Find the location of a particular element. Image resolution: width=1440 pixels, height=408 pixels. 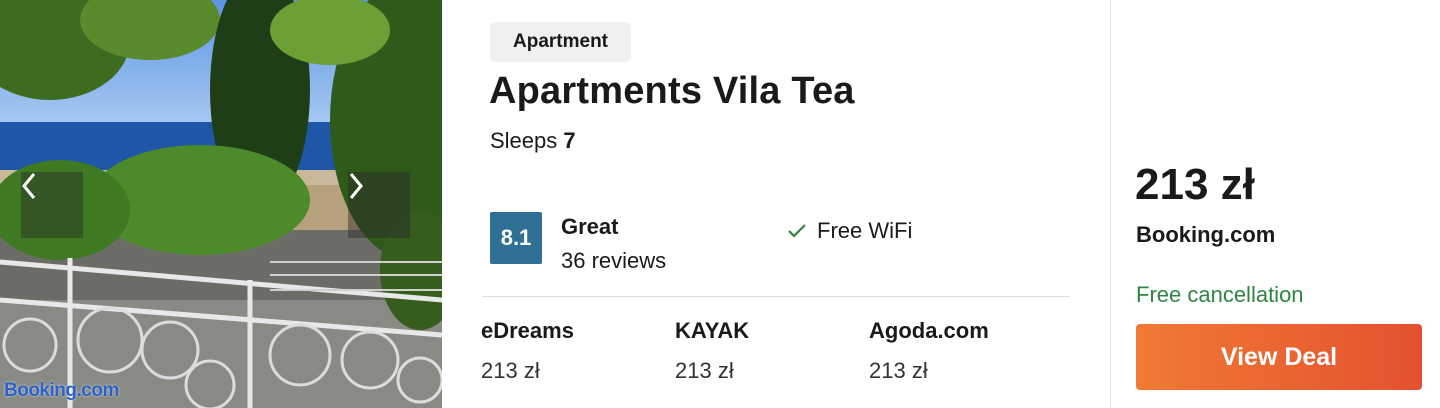

provider-name: Agoda.com is located at coordinates (929, 330).